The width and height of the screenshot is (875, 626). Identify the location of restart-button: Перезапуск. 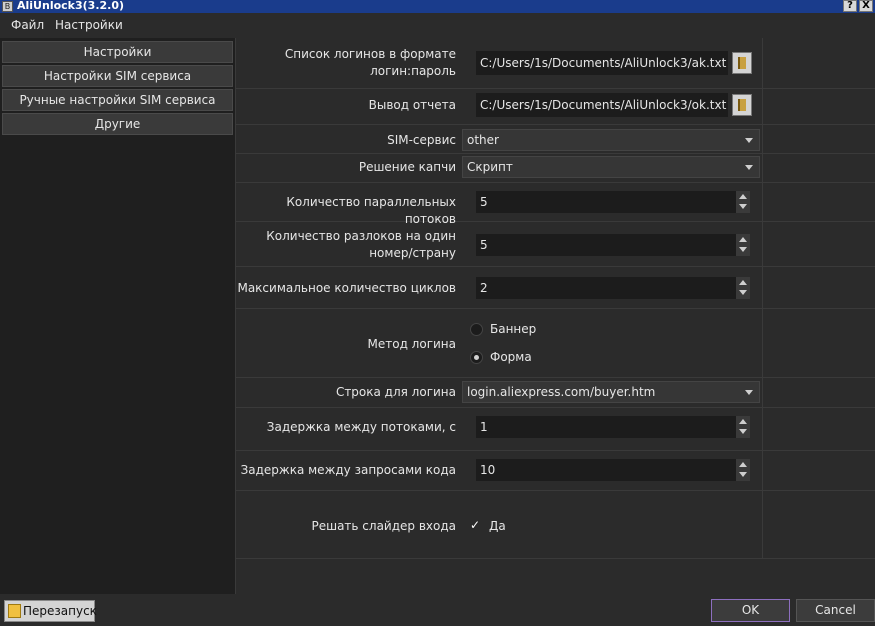
(50, 611).